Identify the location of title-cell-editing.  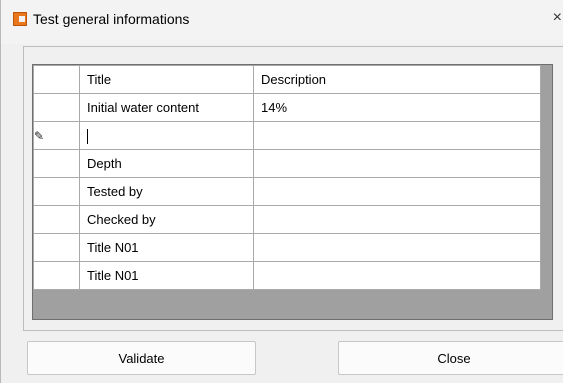
(166, 135).